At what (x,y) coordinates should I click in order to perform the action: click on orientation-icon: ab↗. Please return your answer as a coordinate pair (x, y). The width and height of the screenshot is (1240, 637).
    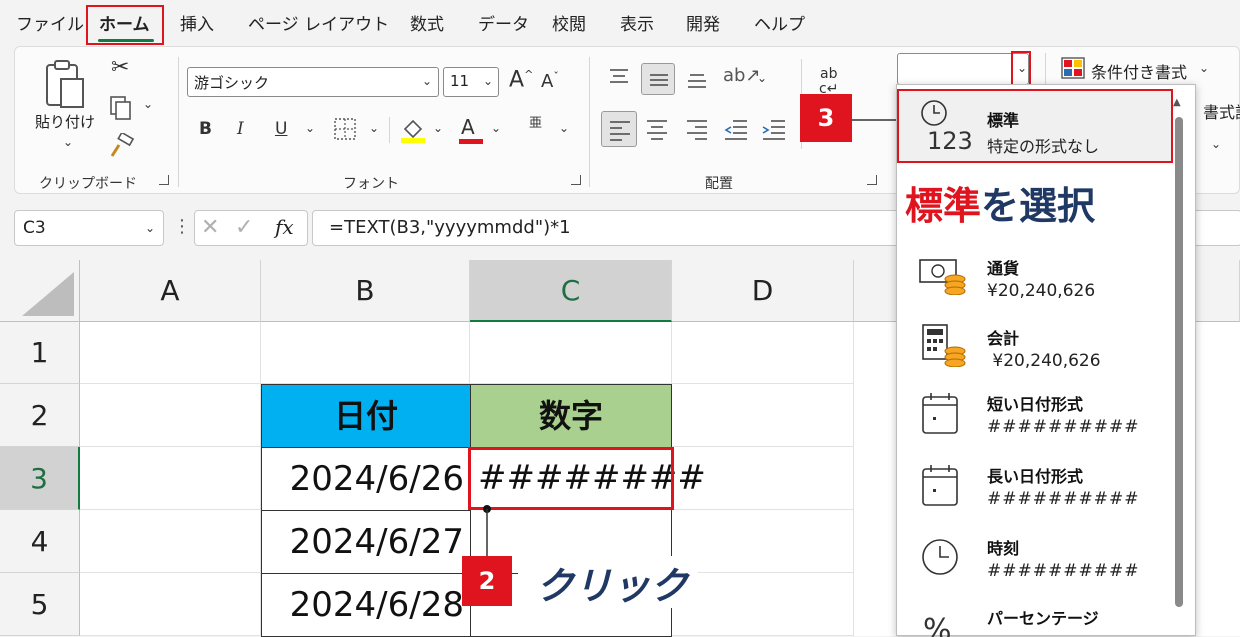
    Looking at the image, I should click on (742, 76).